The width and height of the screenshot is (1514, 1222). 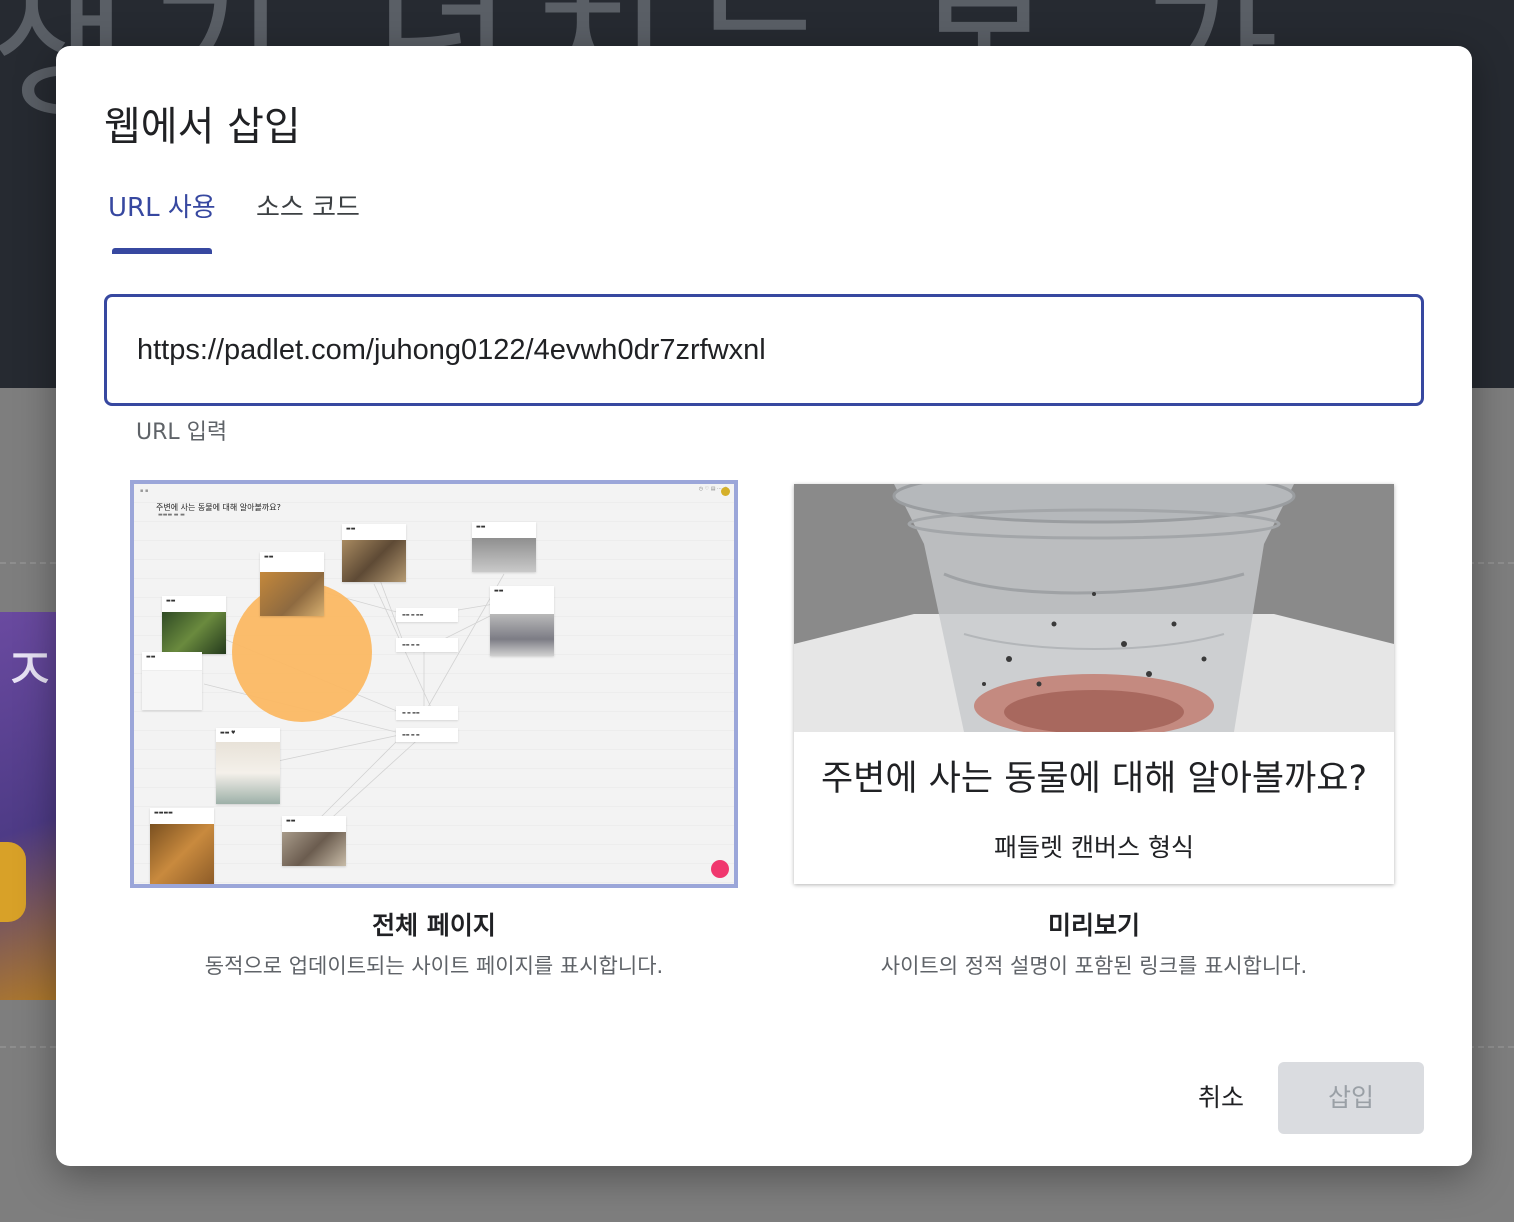 I want to click on url-helper-text: URL 입력, so click(x=182, y=432).